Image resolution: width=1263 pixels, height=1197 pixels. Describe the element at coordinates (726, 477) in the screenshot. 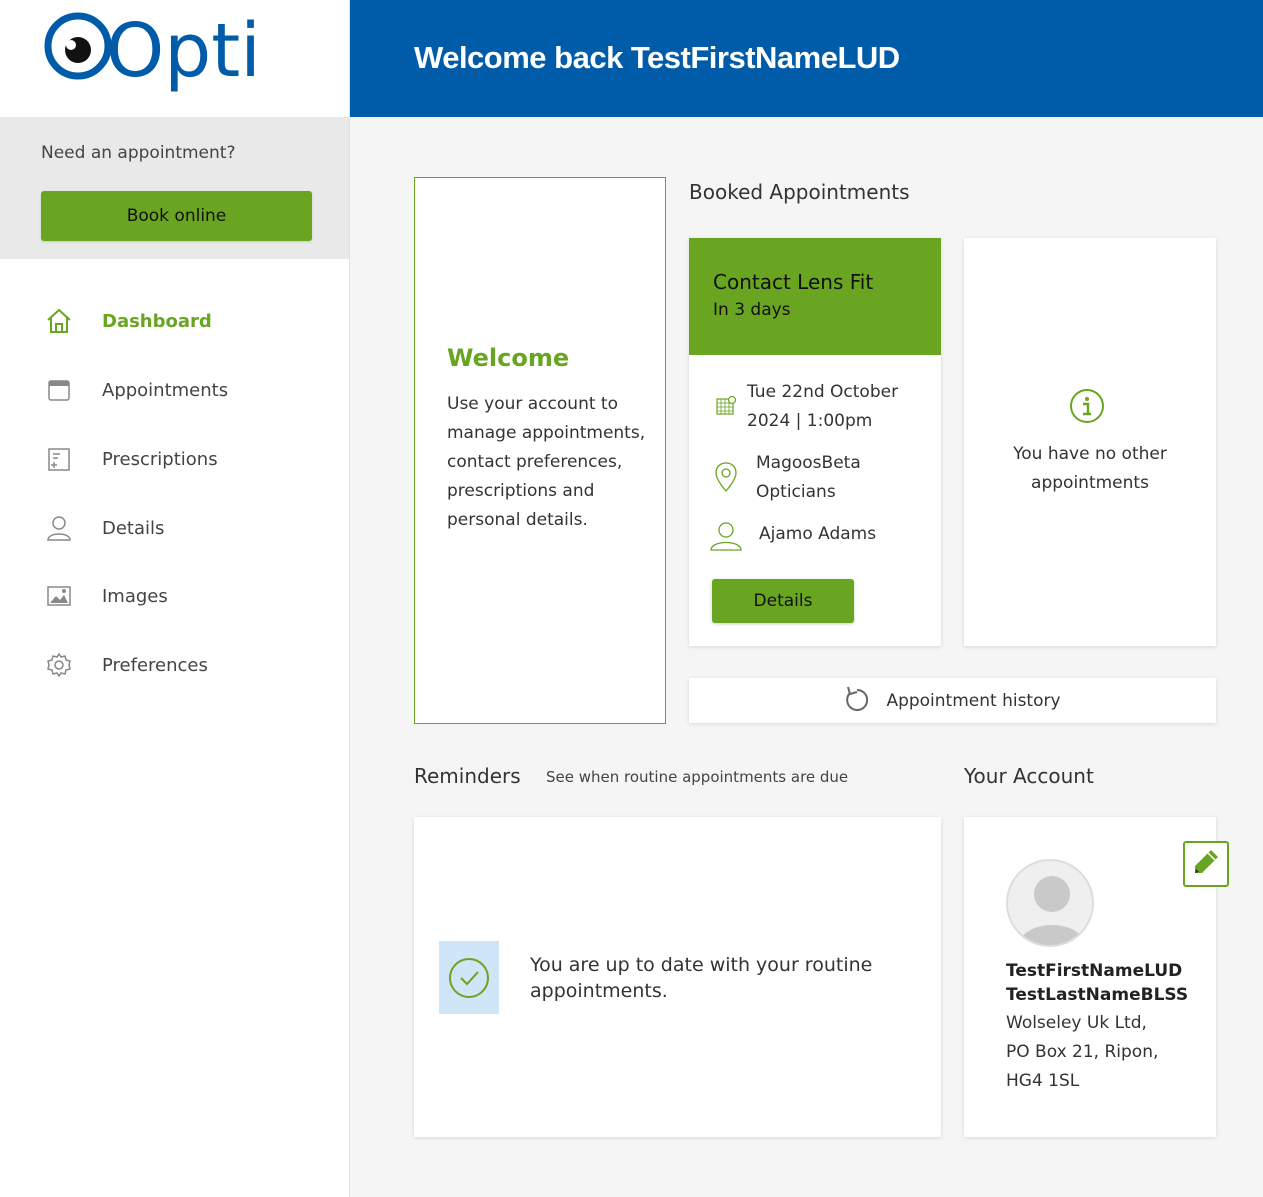

I see `location-pin-icon` at that location.